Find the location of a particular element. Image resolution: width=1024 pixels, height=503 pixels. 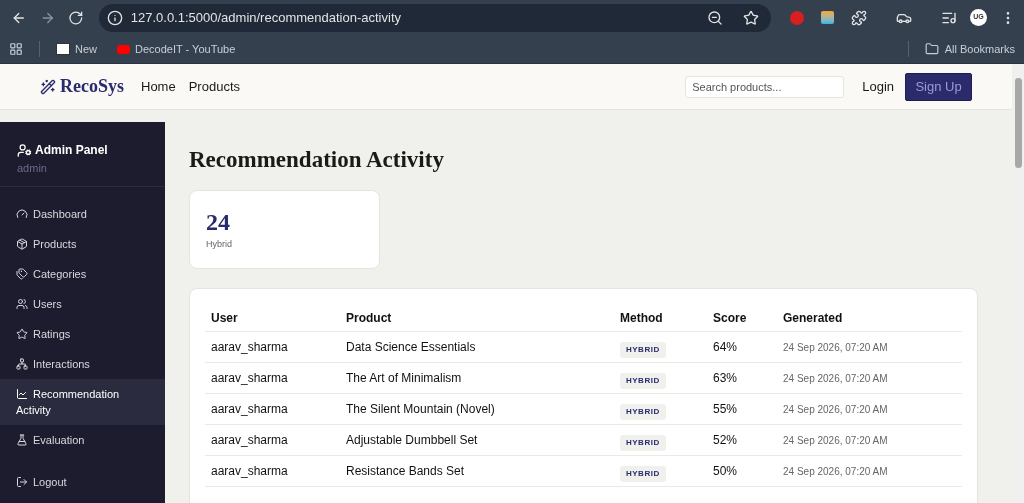

sidebar-item: Ratings is located at coordinates (82, 333).